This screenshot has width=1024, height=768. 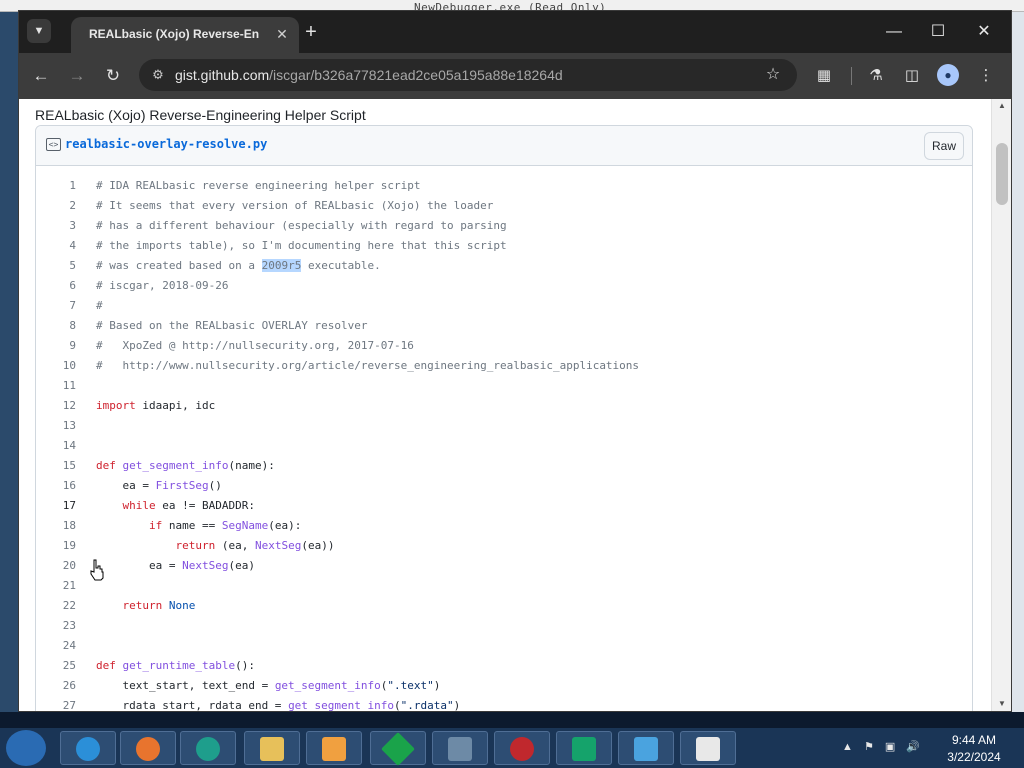 What do you see at coordinates (97, 570) in the screenshot?
I see `hand-cursor-icon` at bounding box center [97, 570].